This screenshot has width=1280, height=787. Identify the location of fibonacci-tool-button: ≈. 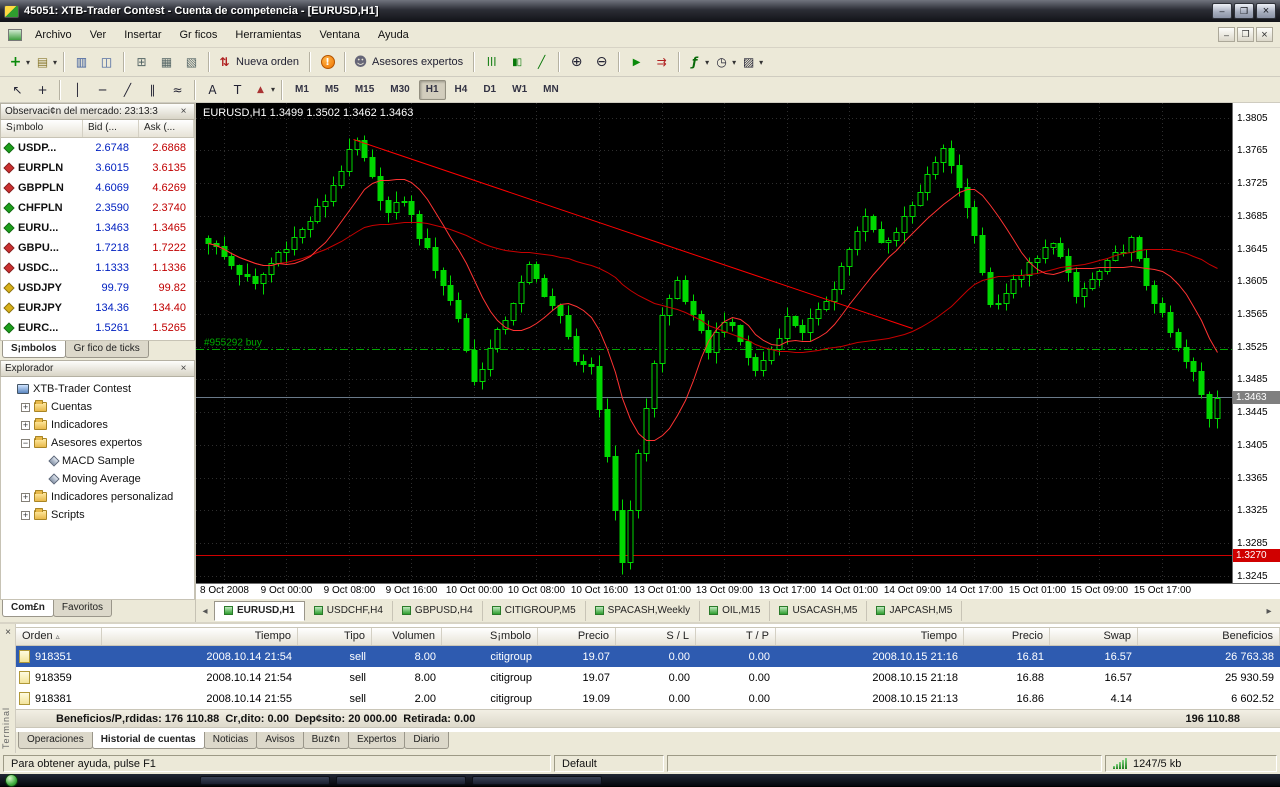
(177, 90).